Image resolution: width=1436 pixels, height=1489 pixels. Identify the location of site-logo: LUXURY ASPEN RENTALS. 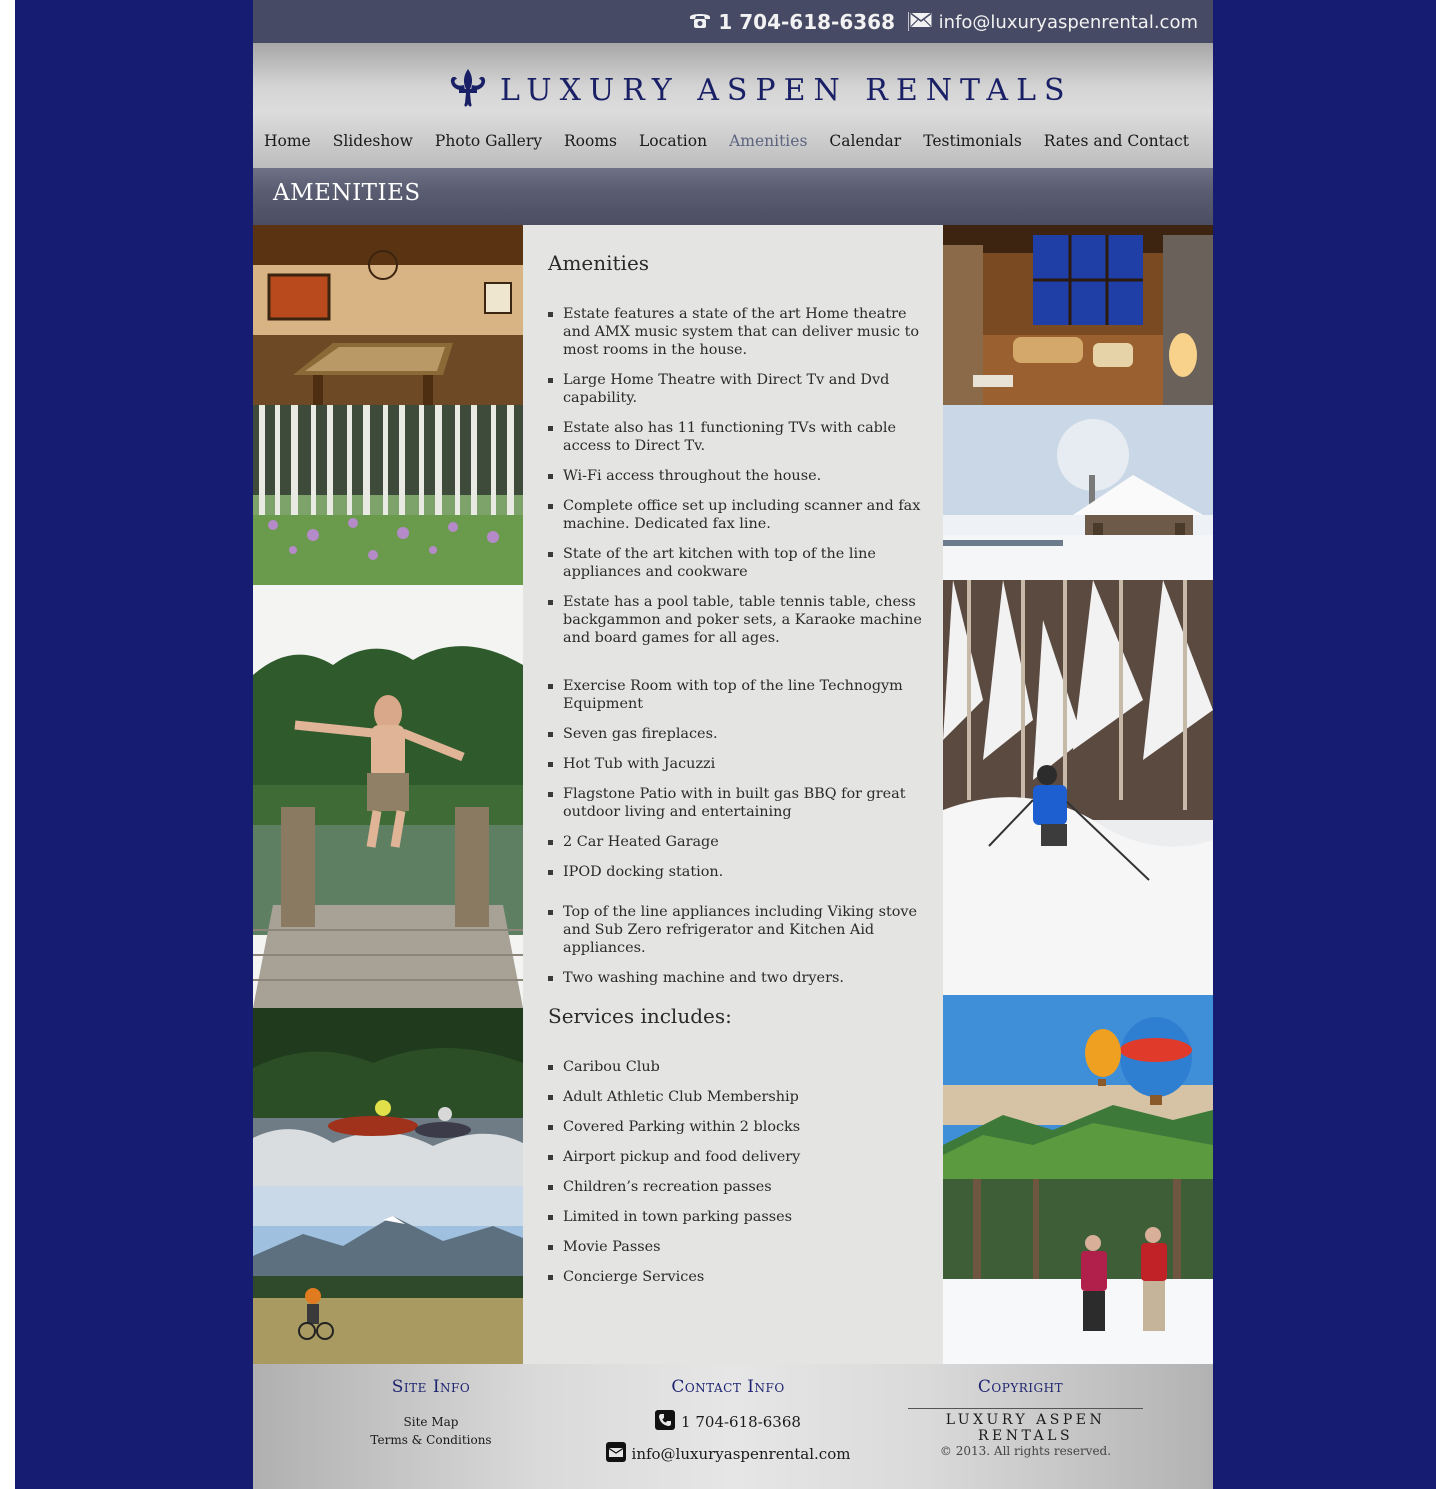
(760, 90).